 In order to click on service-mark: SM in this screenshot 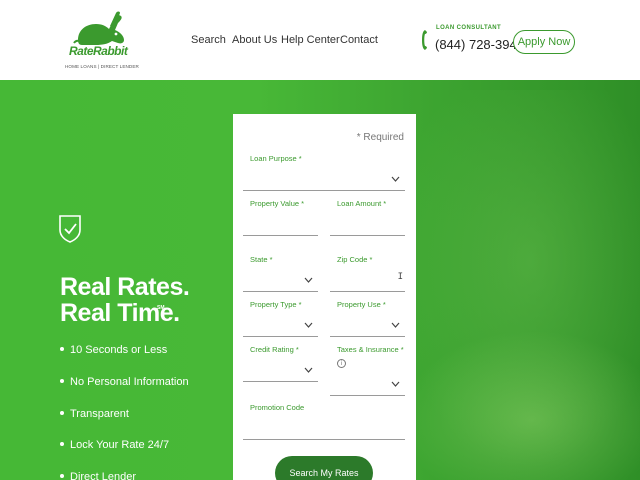, I will do `click(161, 308)`.